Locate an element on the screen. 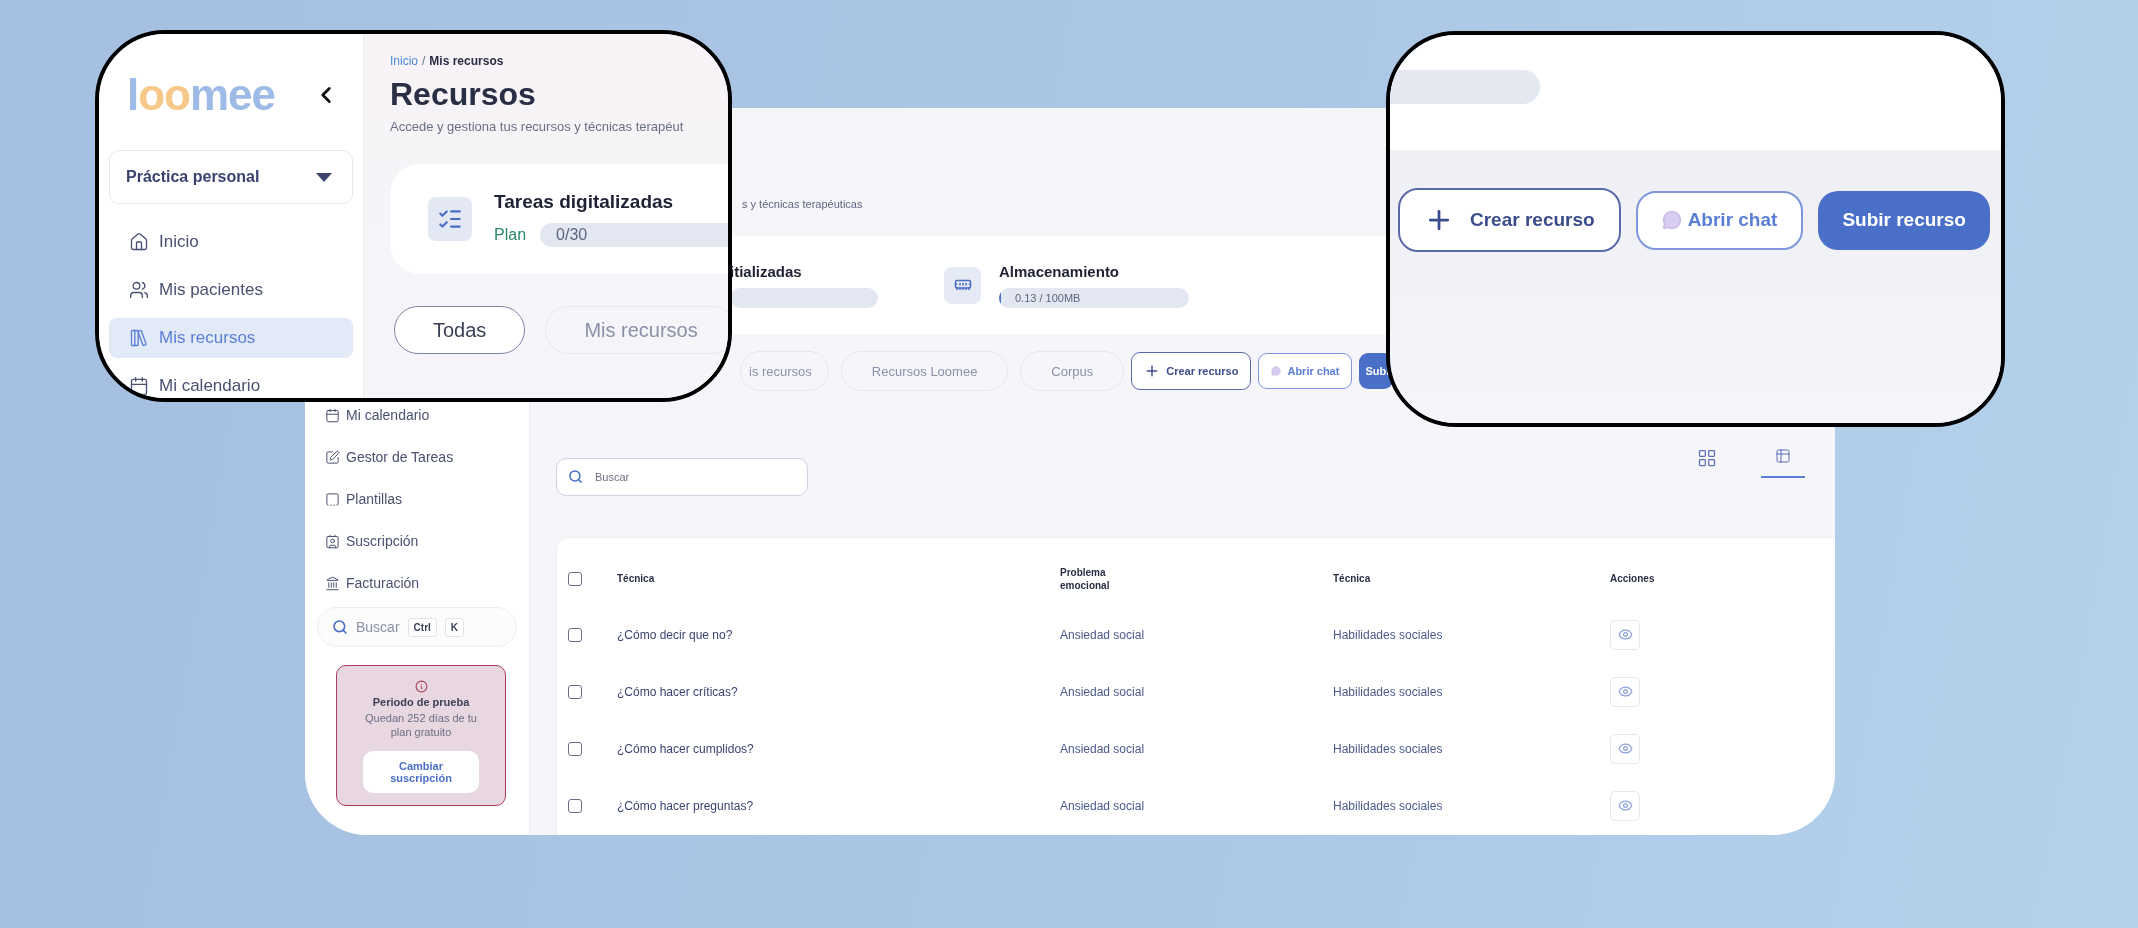 Image resolution: width=2138 pixels, height=928 pixels. upload-button: Subir recurso is located at coordinates (1904, 220).